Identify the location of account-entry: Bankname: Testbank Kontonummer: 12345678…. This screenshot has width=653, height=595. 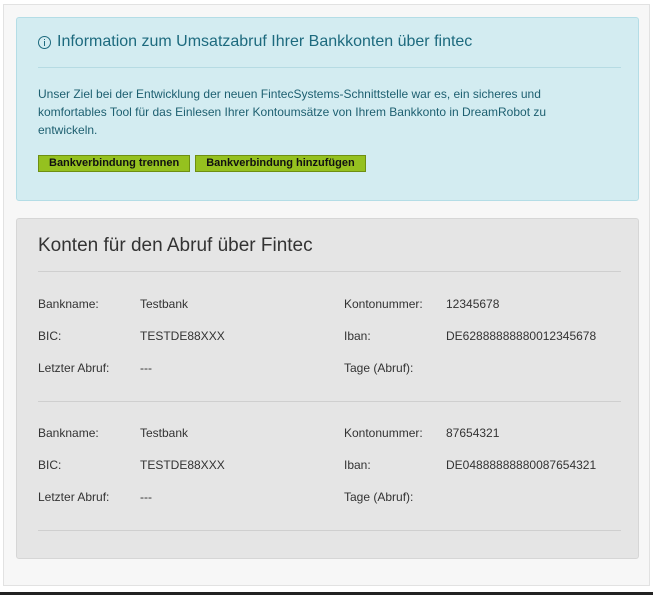
(329, 336).